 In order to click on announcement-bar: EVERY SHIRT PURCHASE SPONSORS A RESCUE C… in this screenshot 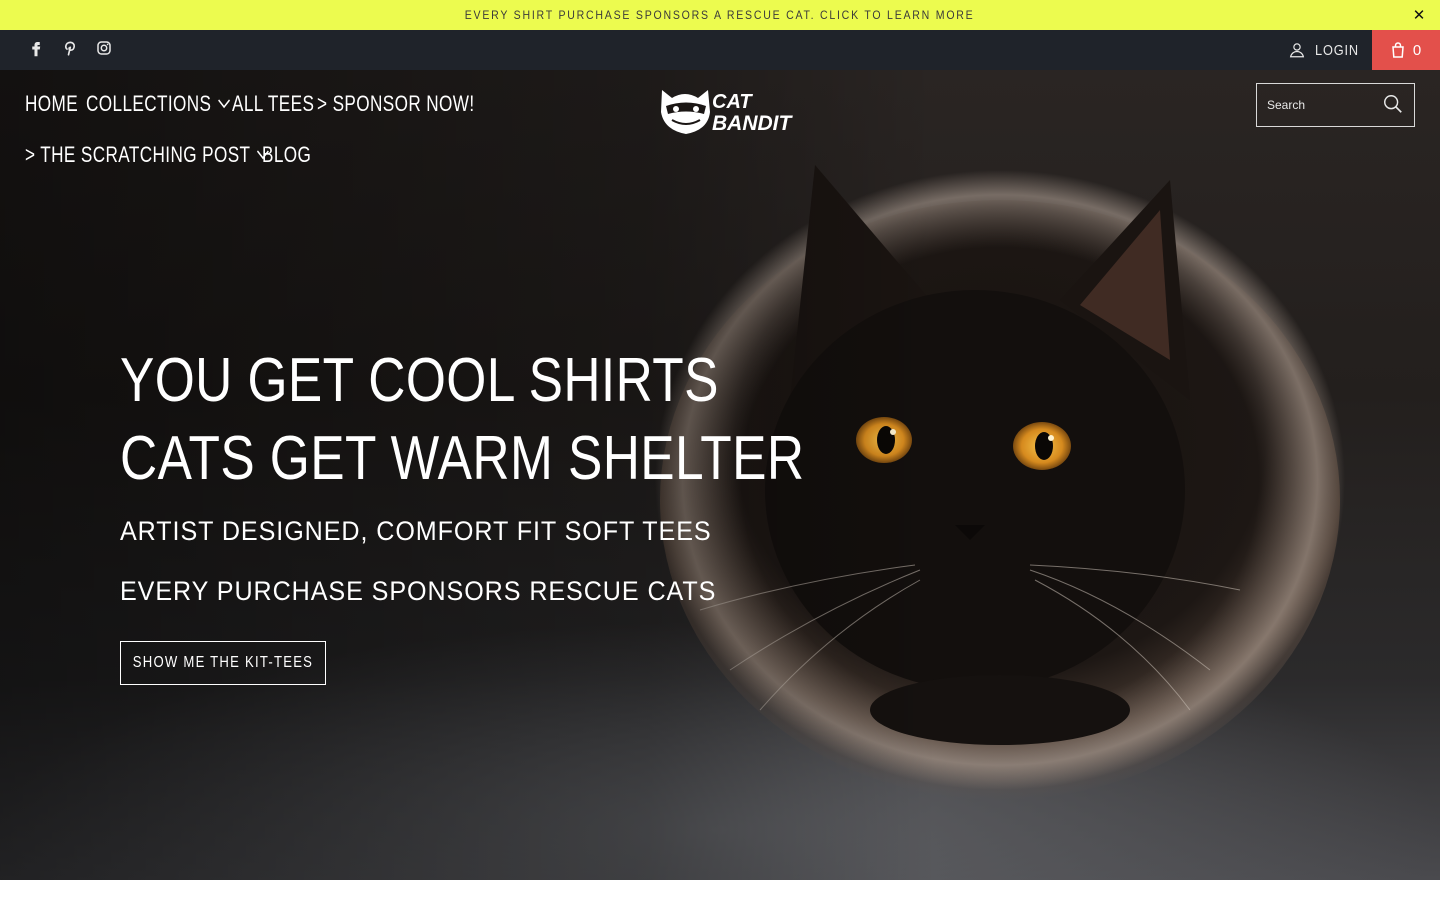, I will do `click(720, 15)`.